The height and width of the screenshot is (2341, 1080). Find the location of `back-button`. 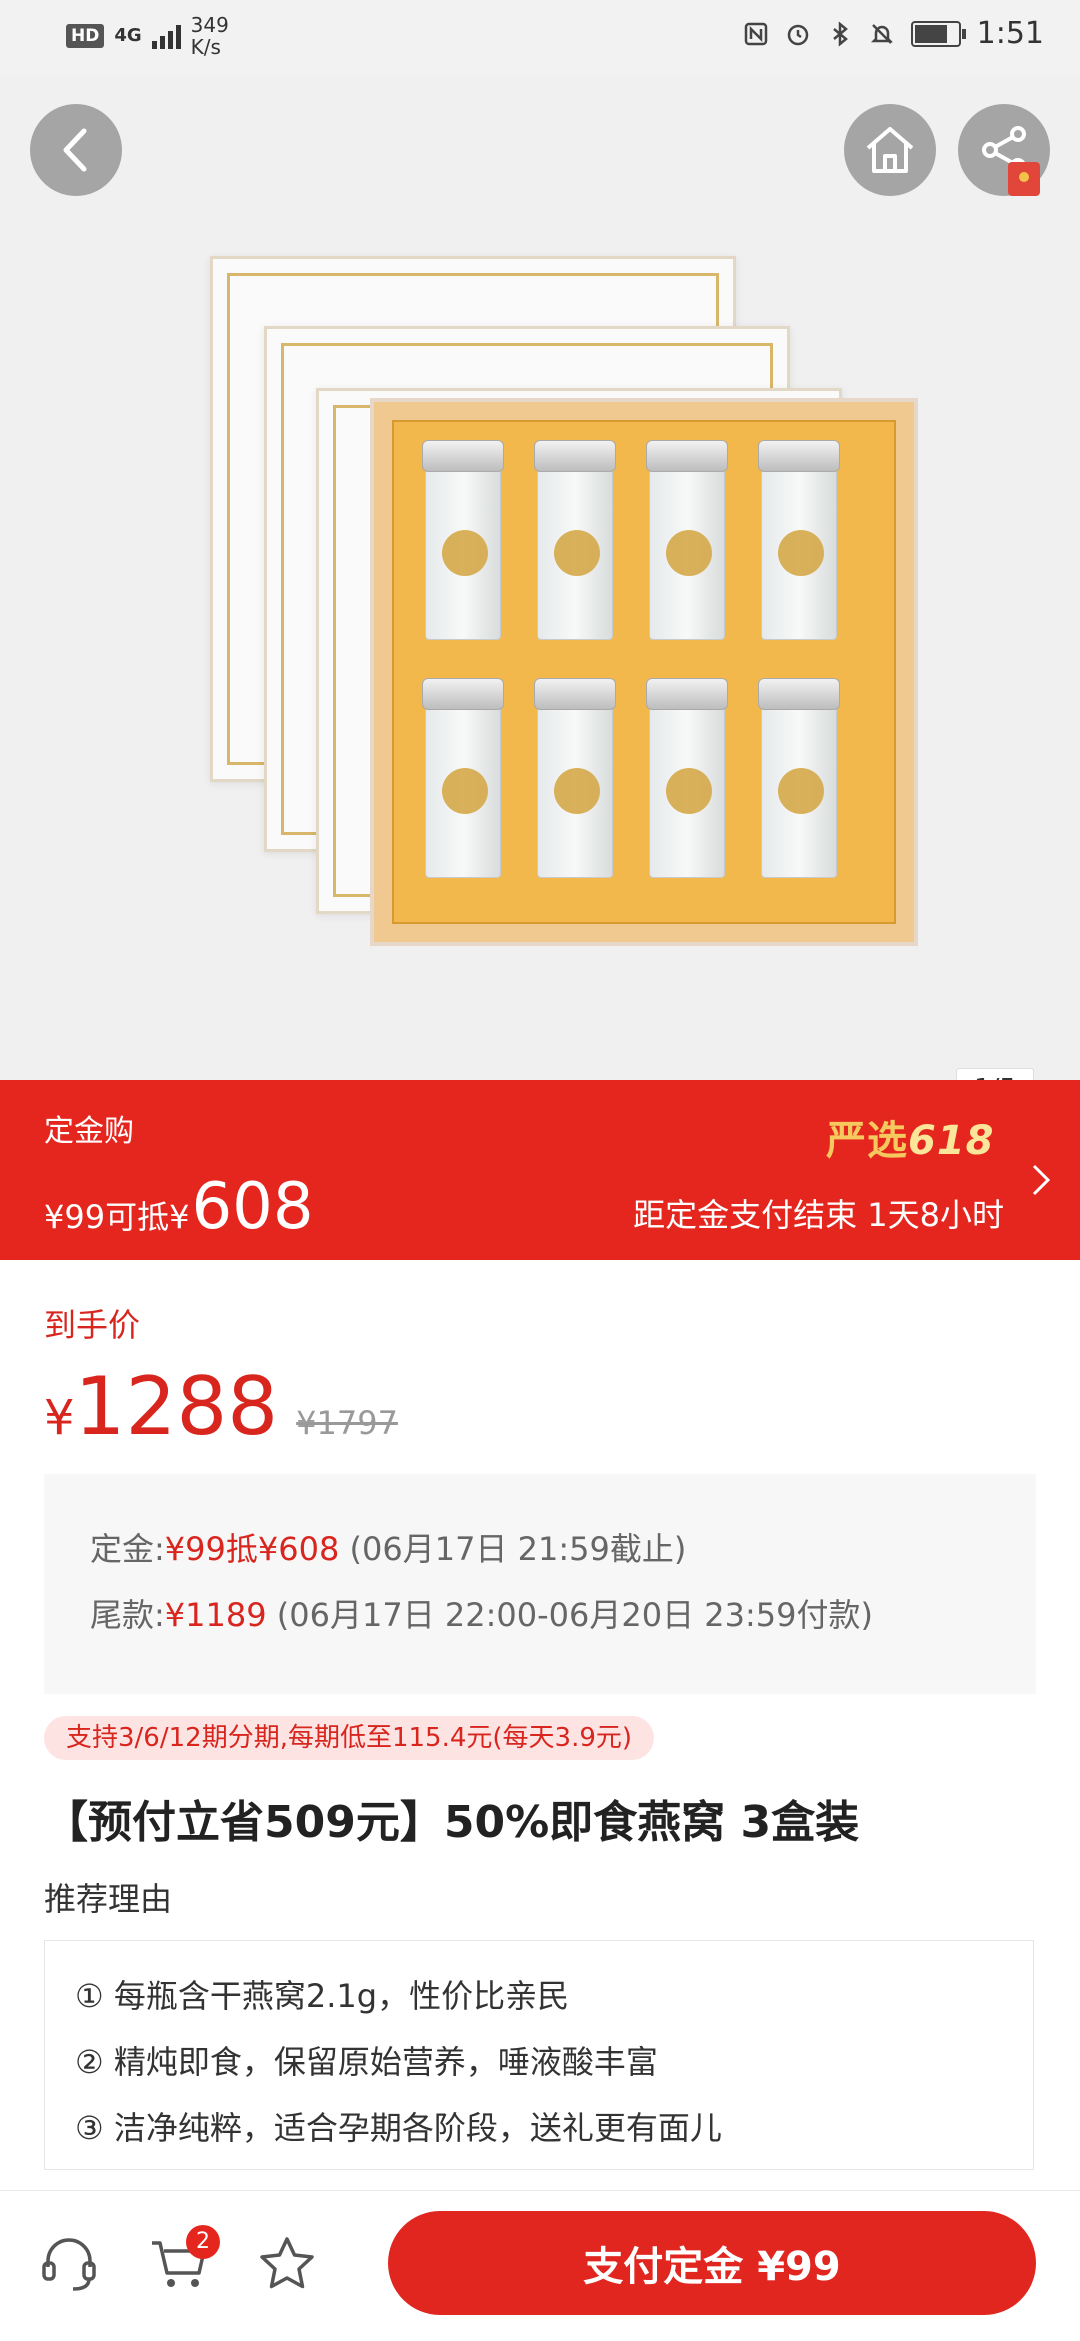

back-button is located at coordinates (76, 150).